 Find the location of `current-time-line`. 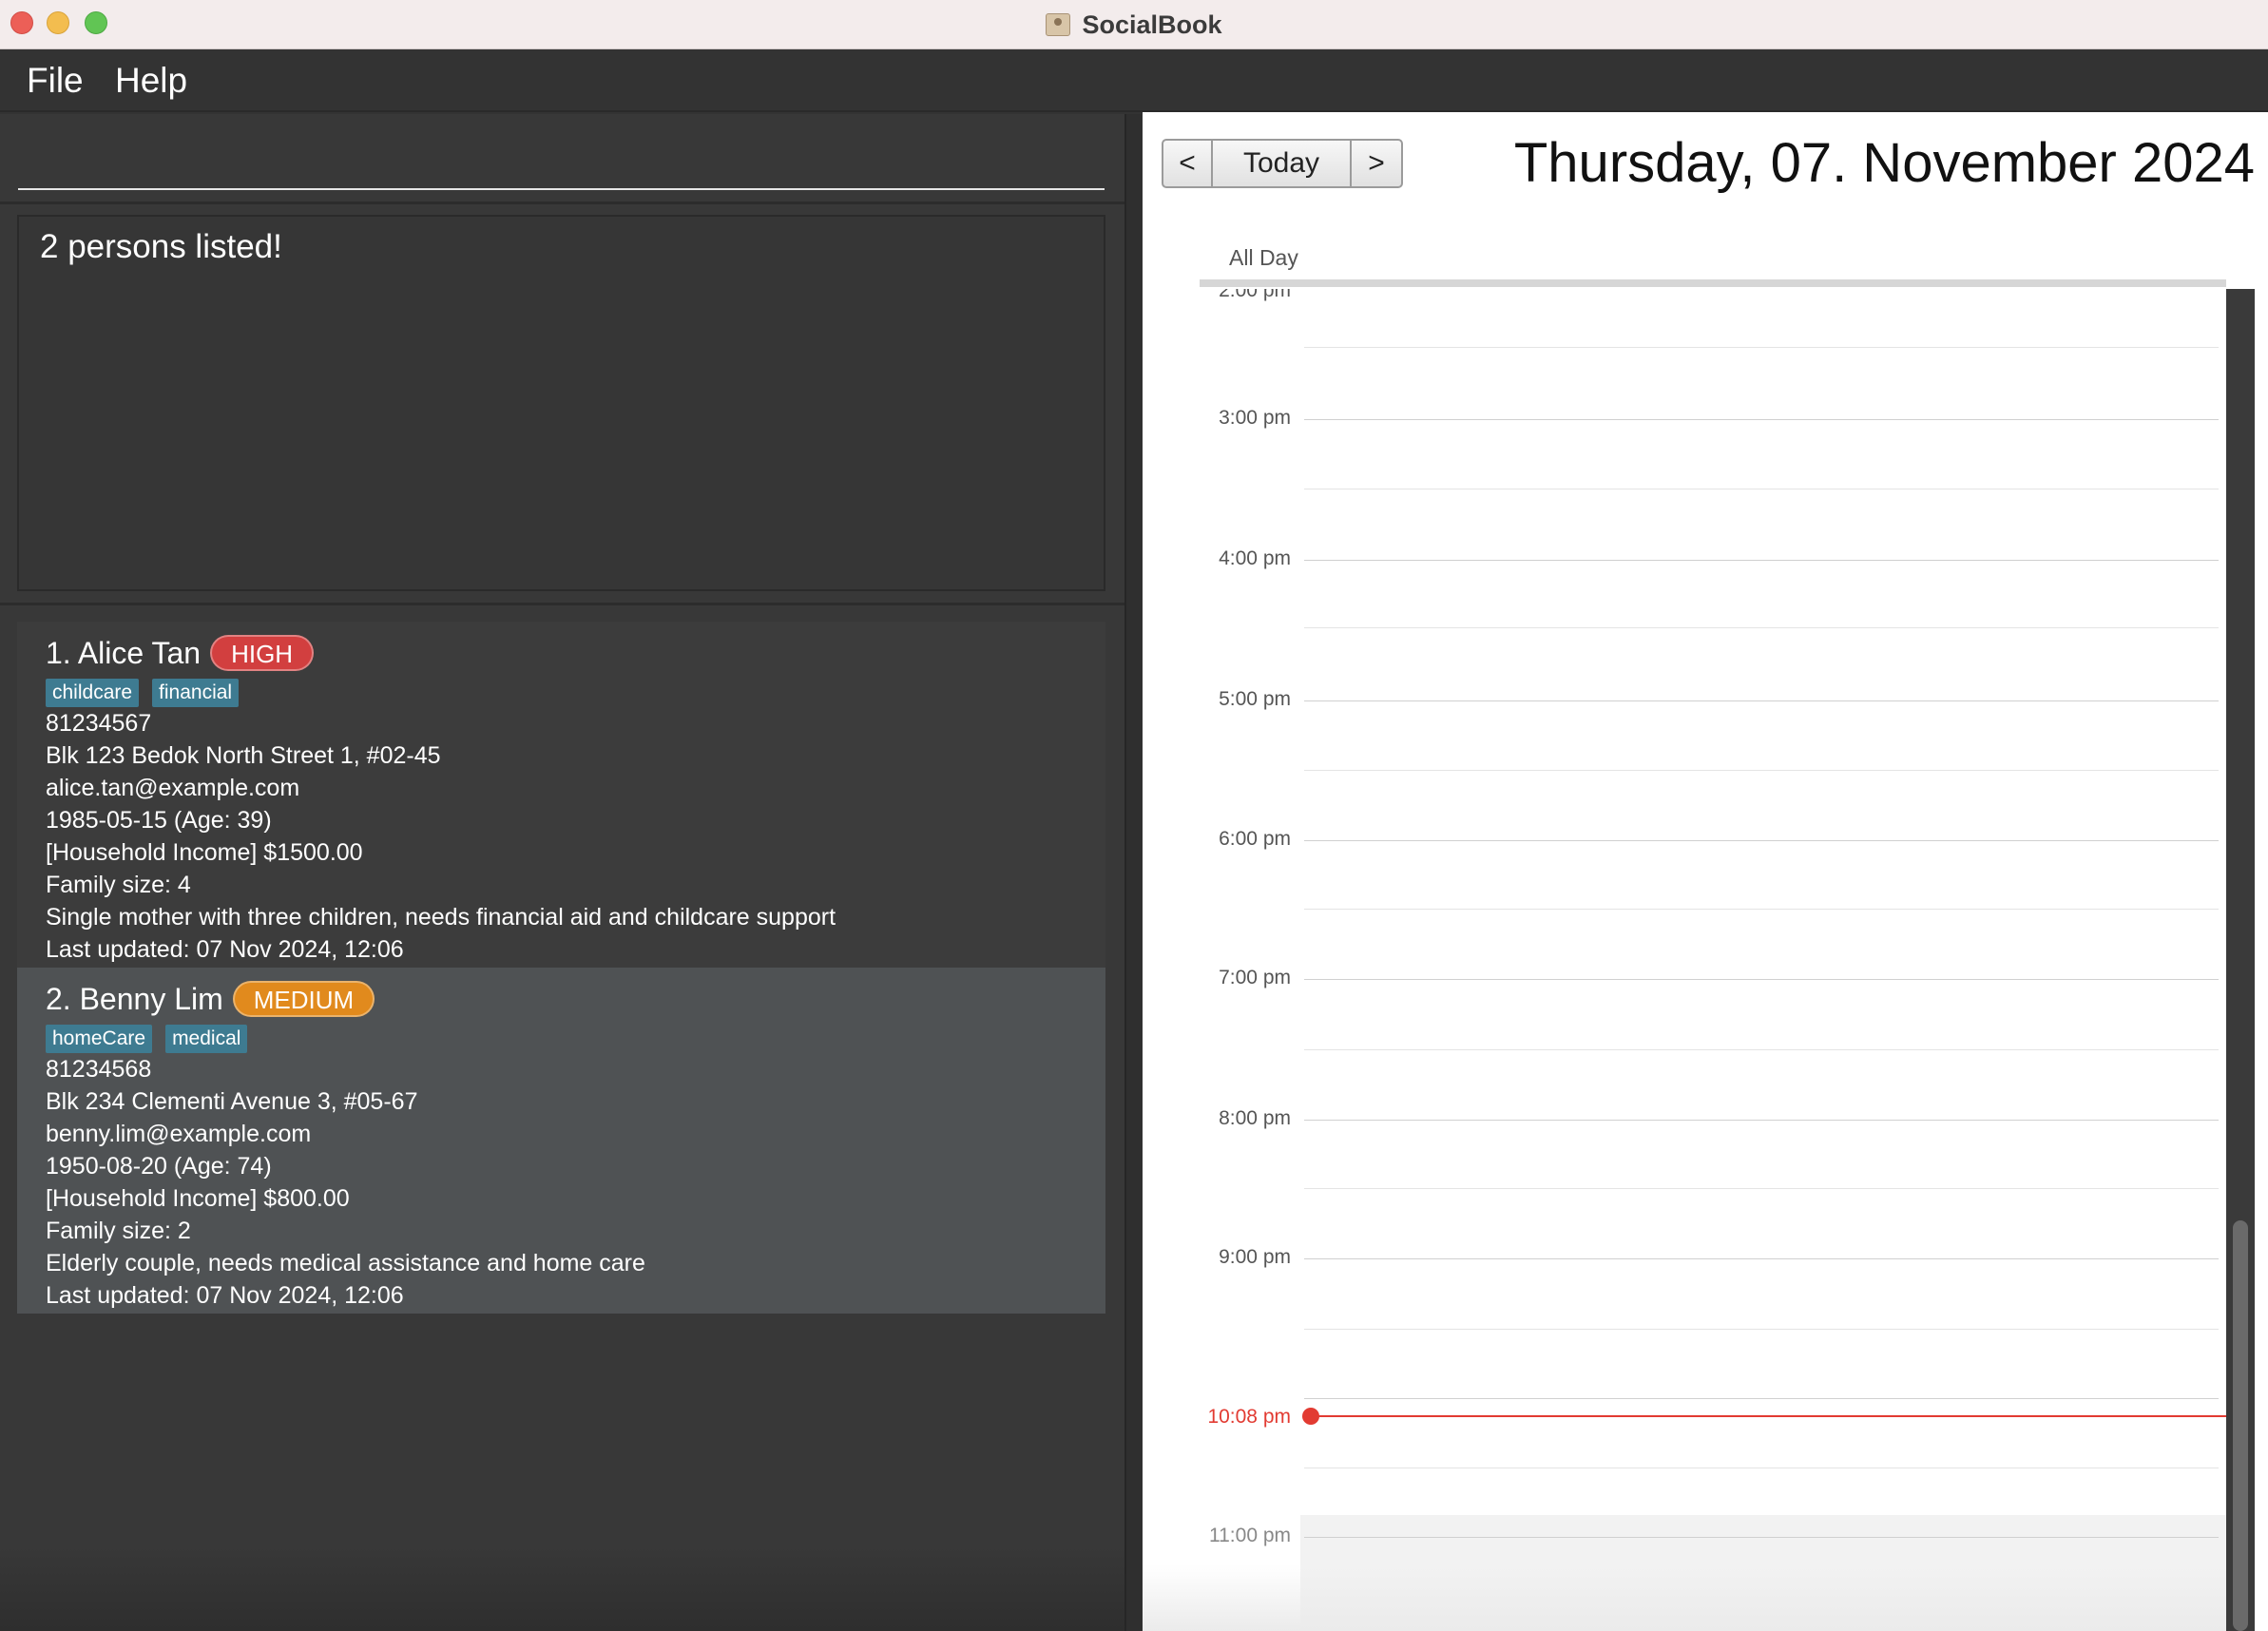

current-time-line is located at coordinates (1771, 1416).